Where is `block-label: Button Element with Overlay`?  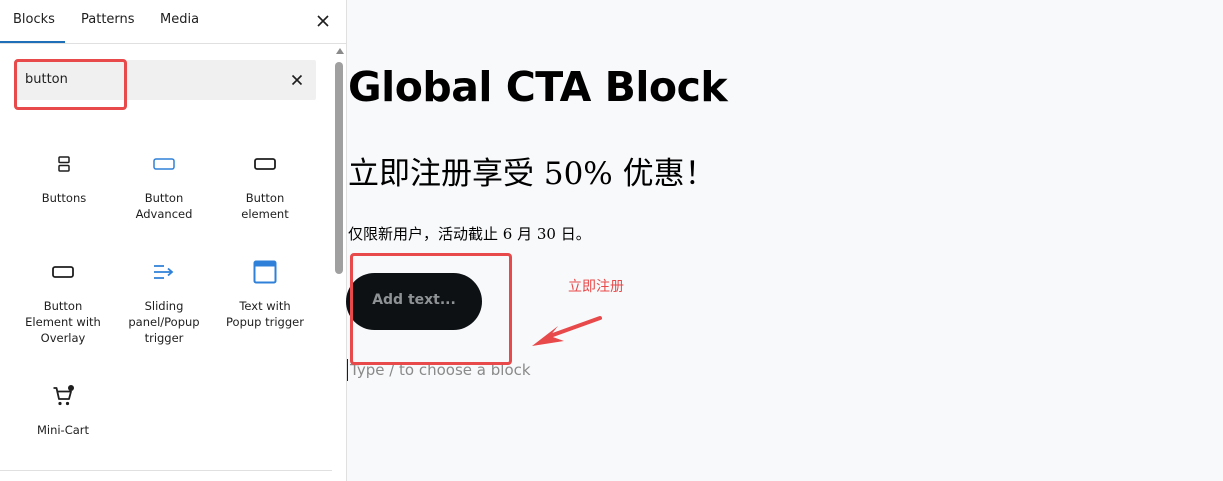 block-label: Button Element with Overlay is located at coordinates (63, 322).